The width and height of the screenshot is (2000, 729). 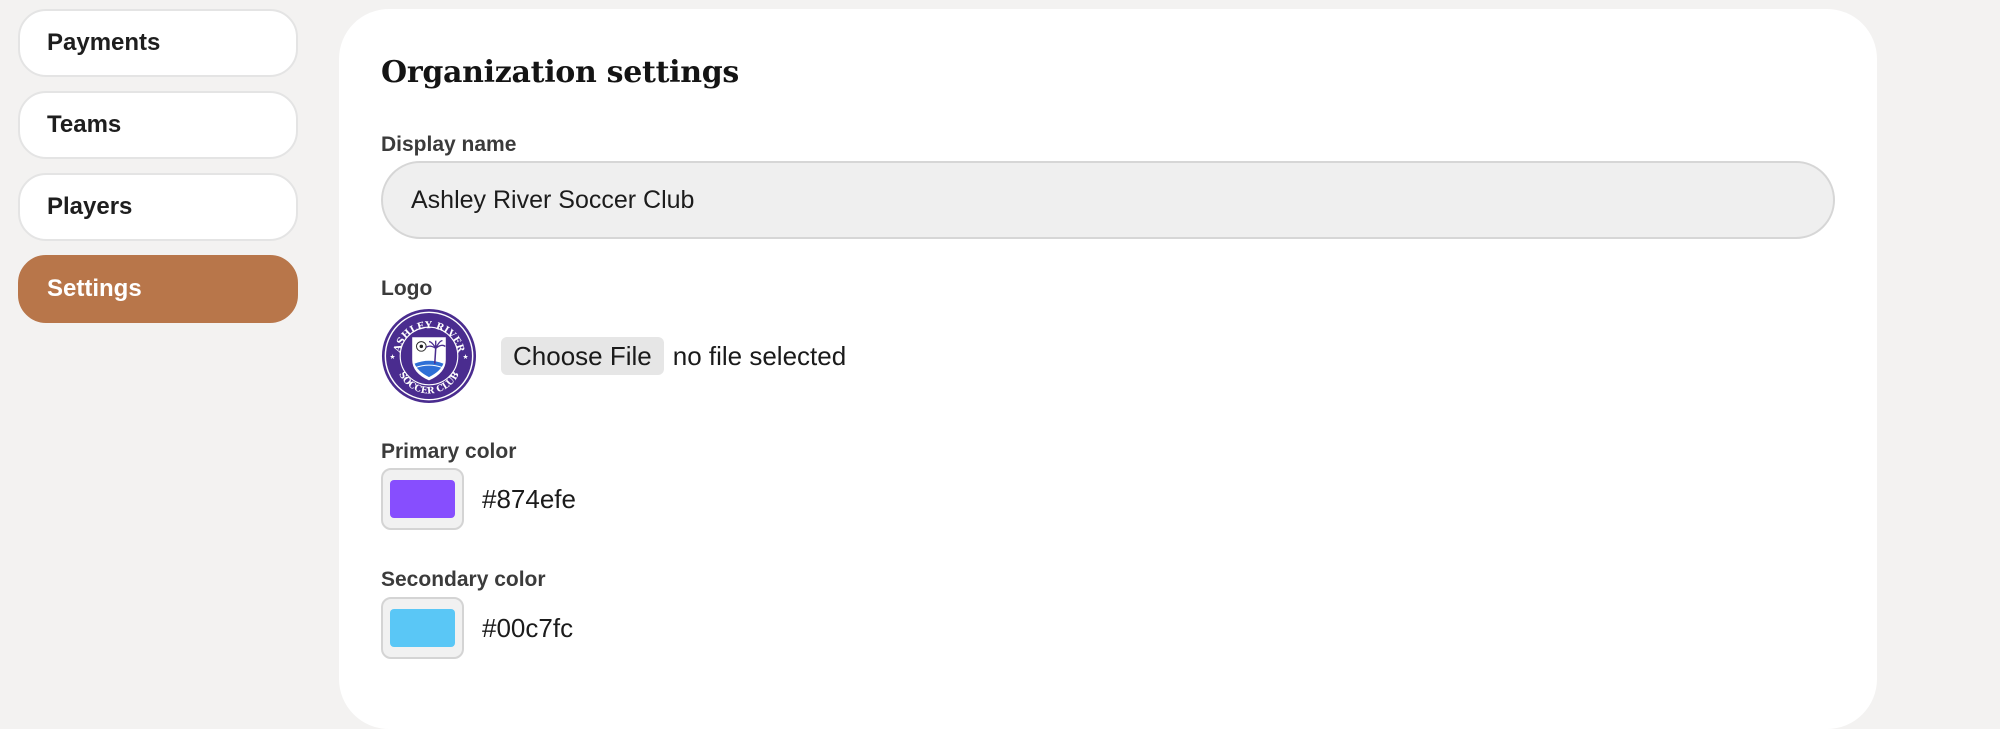 What do you see at coordinates (463, 579) in the screenshot?
I see `secondary-color-label: Secondary color` at bounding box center [463, 579].